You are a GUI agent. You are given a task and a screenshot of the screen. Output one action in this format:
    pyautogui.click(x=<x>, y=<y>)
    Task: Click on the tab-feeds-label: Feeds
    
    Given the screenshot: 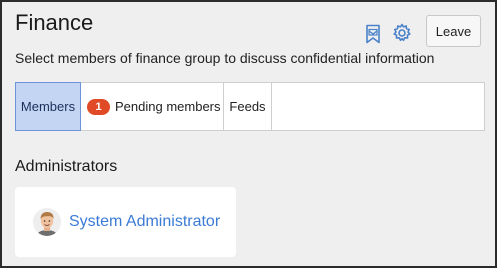 What is the action you would take?
    pyautogui.click(x=247, y=106)
    